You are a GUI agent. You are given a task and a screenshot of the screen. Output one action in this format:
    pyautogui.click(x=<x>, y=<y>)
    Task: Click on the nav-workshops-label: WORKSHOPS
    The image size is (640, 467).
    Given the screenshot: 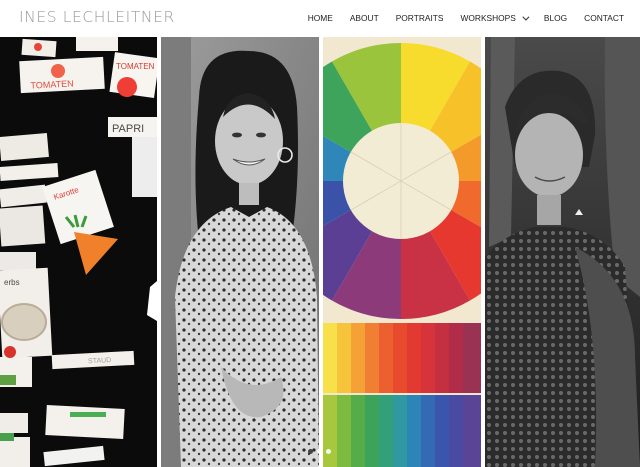 What is the action you would take?
    pyautogui.click(x=488, y=18)
    